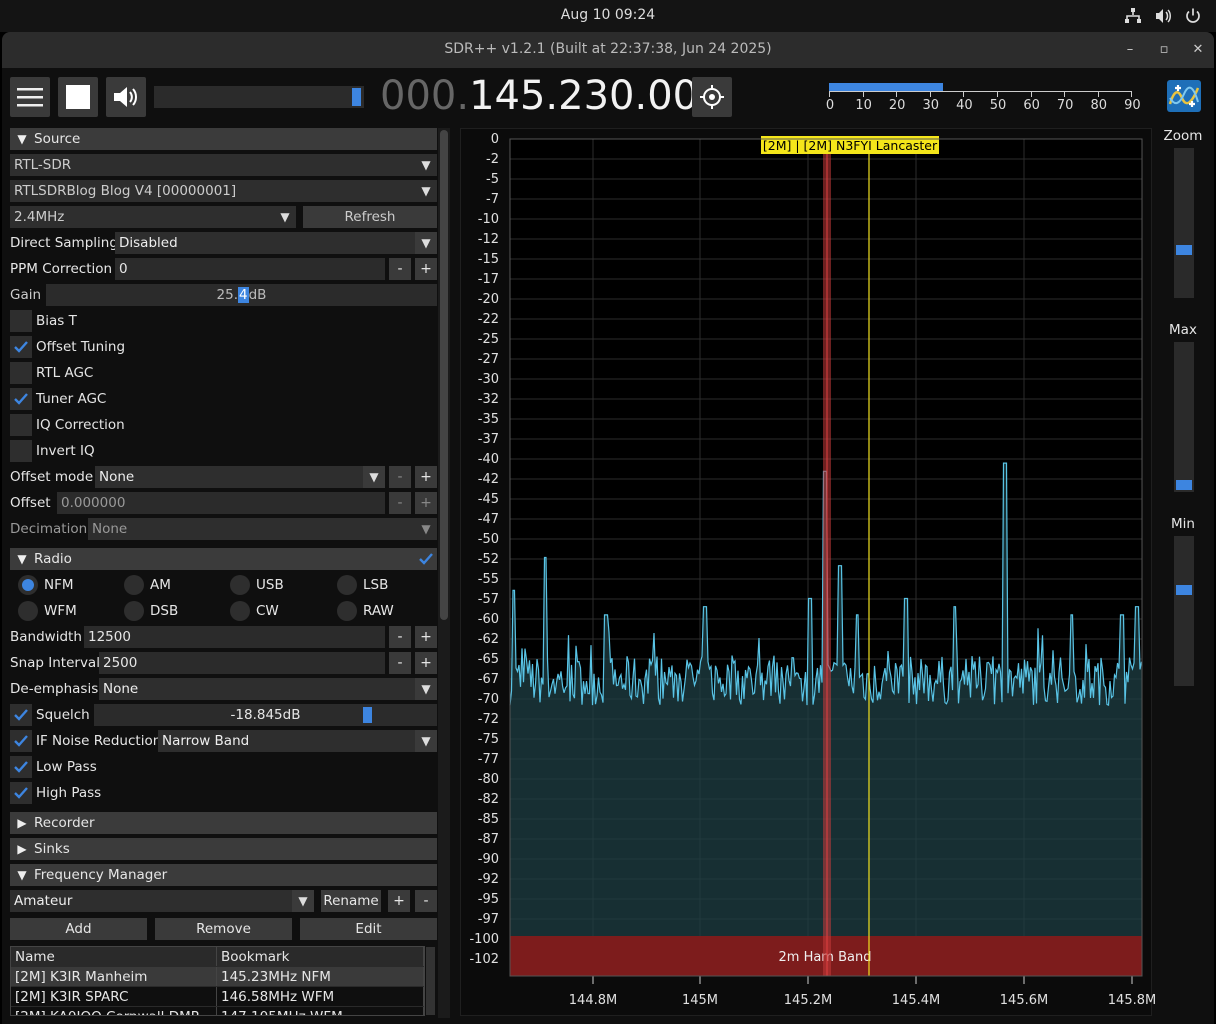 Image resolution: width=1216 pixels, height=1024 pixels. Describe the element at coordinates (426, 901) in the screenshot. I see `remove-list-button: -` at that location.